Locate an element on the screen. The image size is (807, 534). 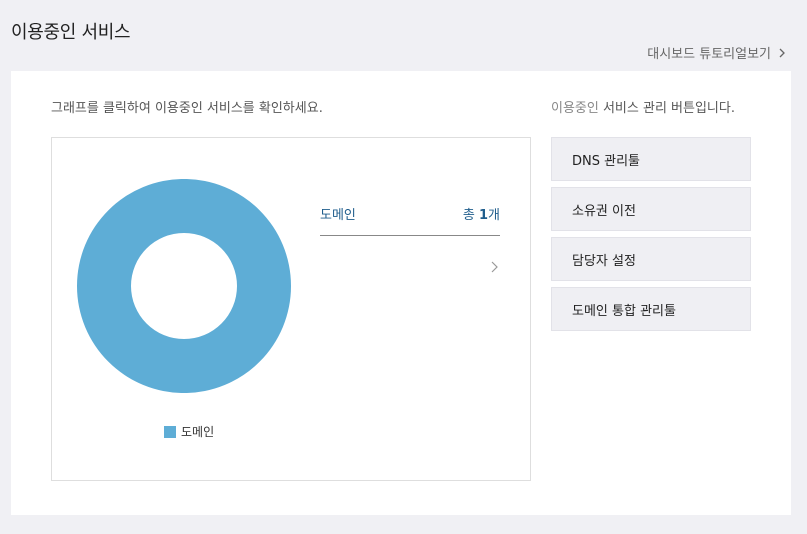
donut-chart is located at coordinates (184, 286).